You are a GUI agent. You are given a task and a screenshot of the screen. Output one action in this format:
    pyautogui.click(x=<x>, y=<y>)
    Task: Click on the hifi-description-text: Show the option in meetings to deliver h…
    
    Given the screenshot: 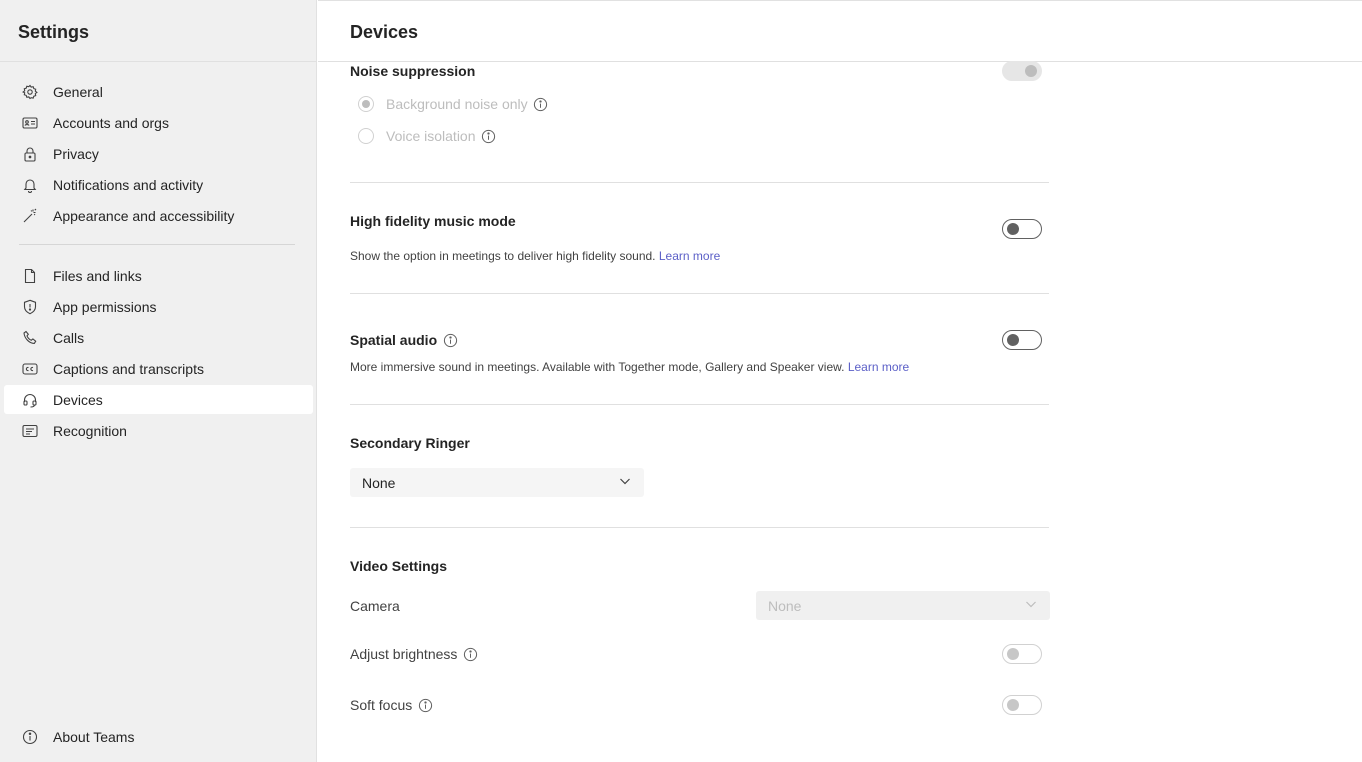 What is the action you would take?
    pyautogui.click(x=503, y=256)
    